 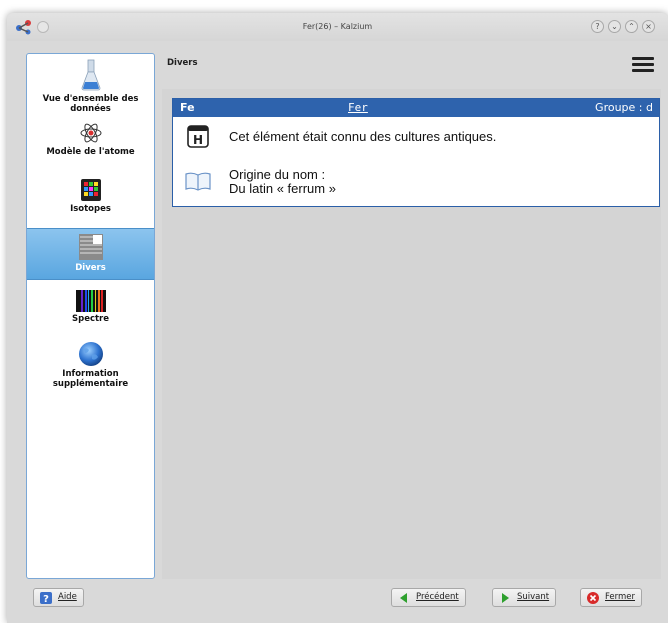 I want to click on help-button: ? Aide, so click(x=58, y=597).